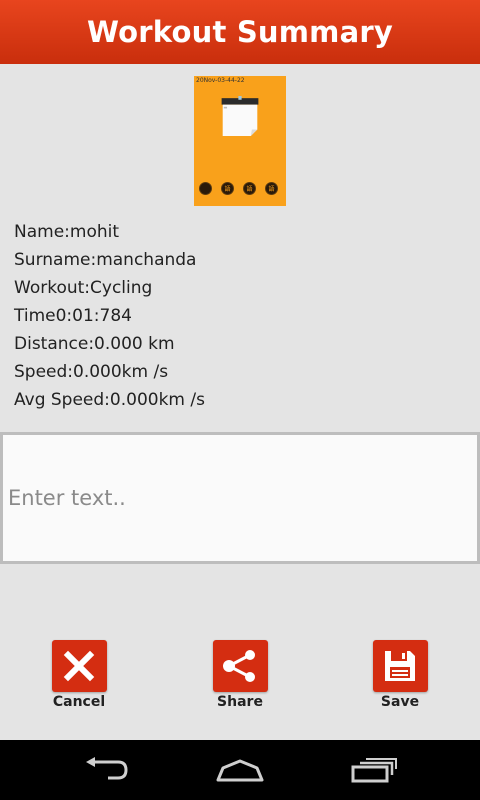 The height and width of the screenshot is (800, 480). What do you see at coordinates (91, 372) in the screenshot?
I see `speed-text: Speed:0.000km /s` at bounding box center [91, 372].